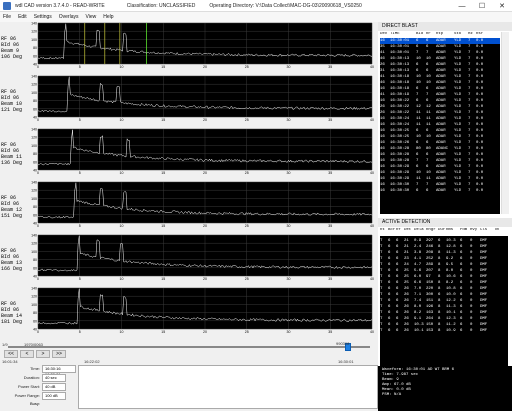 The image size is (512, 411). I want to click on column-header: Tm, so click(500, 231).